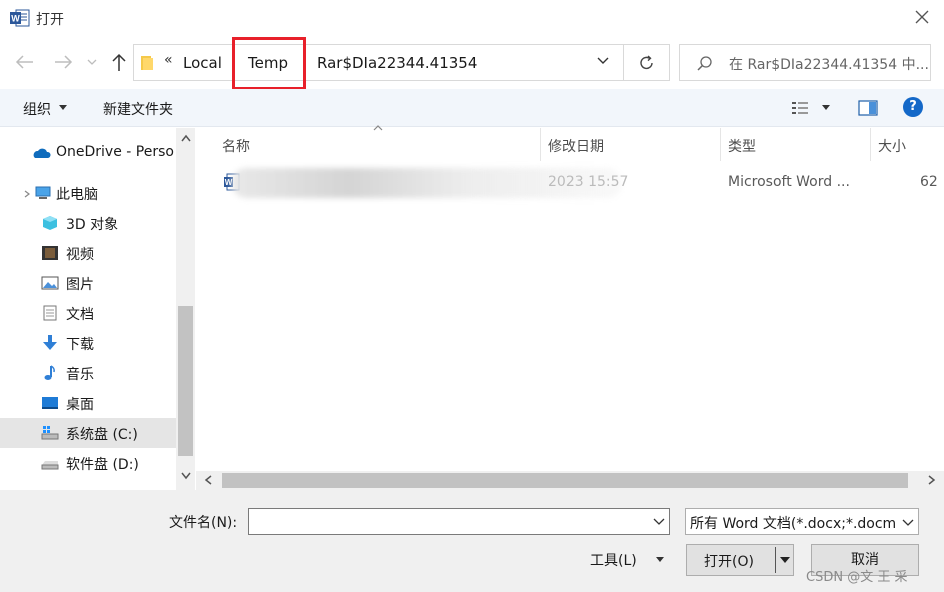  I want to click on tools-caret-icon, so click(660, 559).